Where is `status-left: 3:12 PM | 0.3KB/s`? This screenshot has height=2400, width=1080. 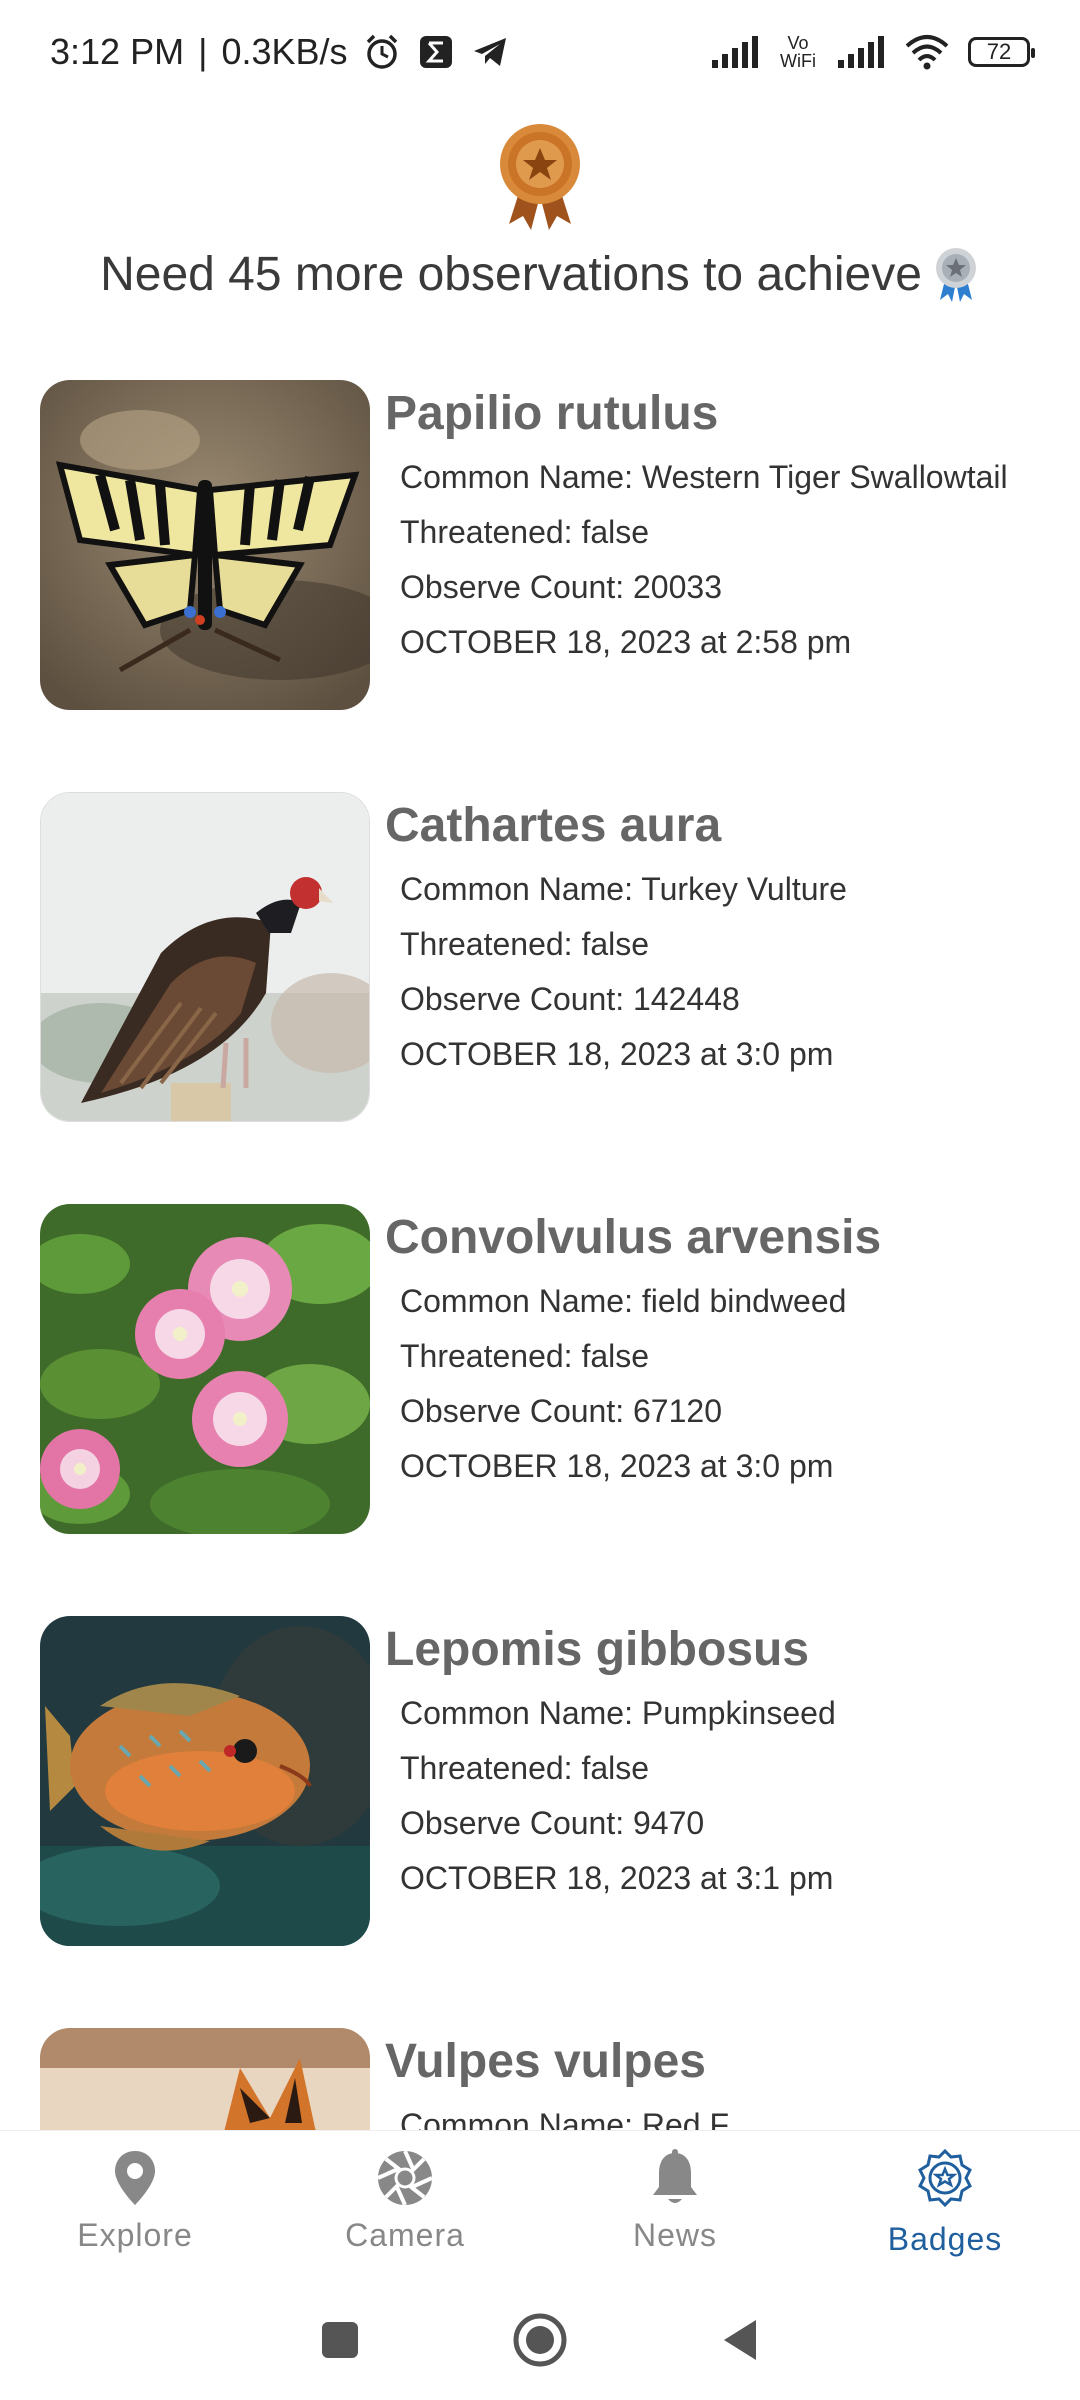 status-left: 3:12 PM | 0.3KB/s is located at coordinates (280, 52).